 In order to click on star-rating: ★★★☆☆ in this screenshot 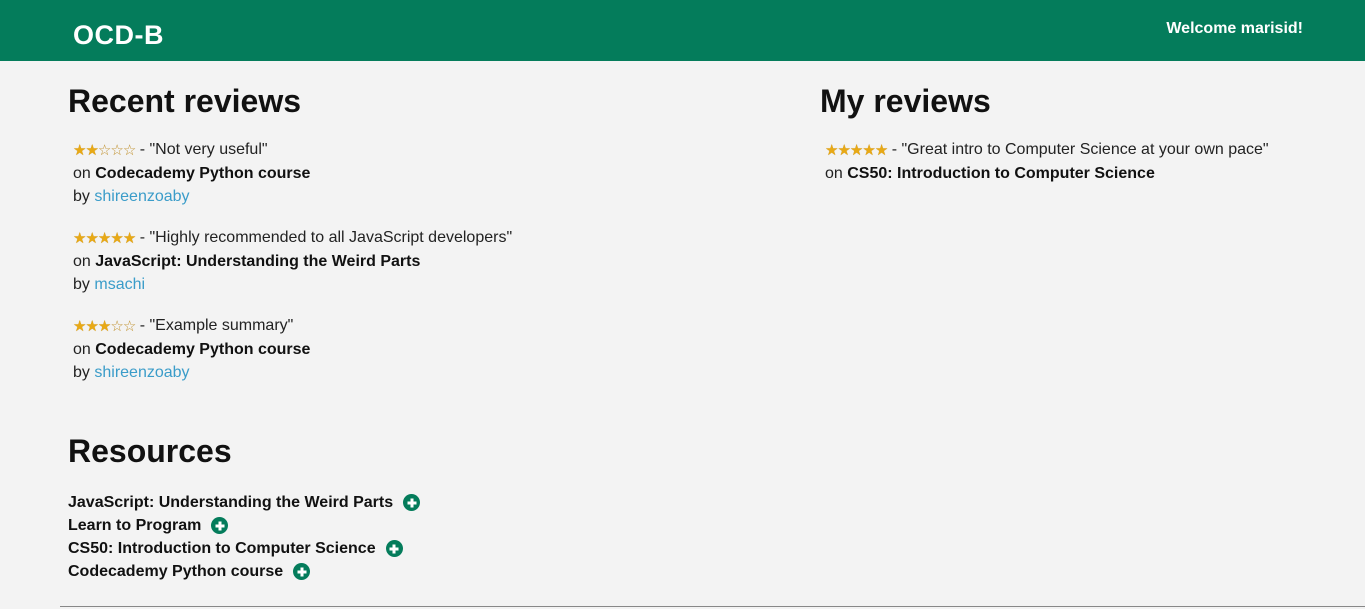, I will do `click(104, 326)`.